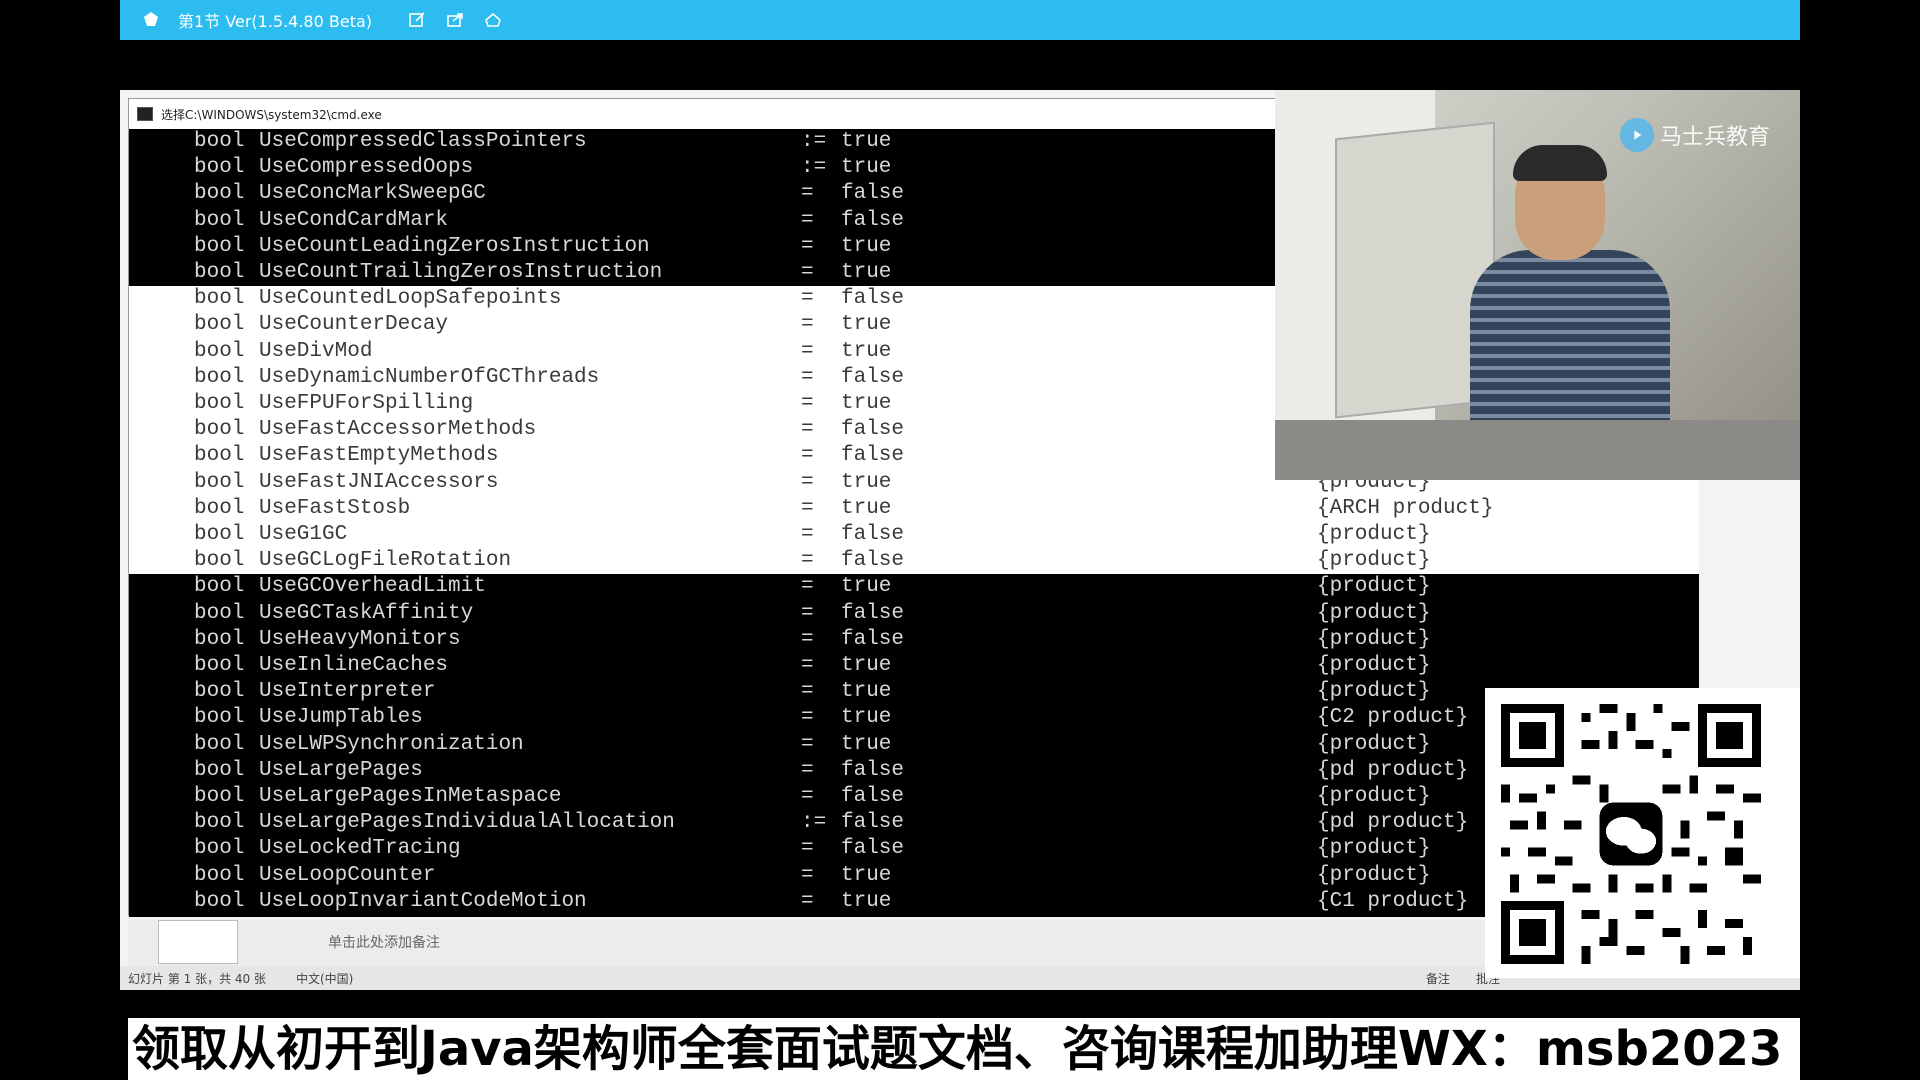  Describe the element at coordinates (914, 640) in the screenshot. I see `console-line: bool UseHeavyMonitors = false {product}` at that location.